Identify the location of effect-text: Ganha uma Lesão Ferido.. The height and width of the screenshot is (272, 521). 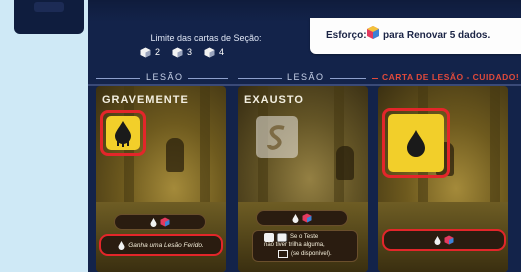
(166, 245).